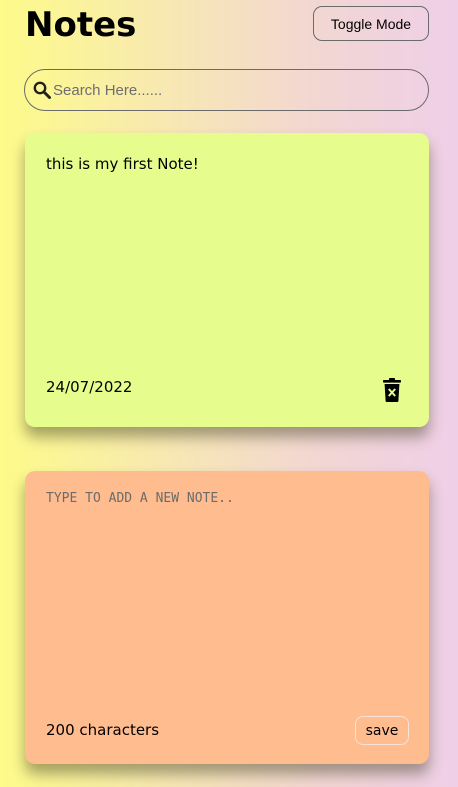 This screenshot has height=787, width=458. What do you see at coordinates (89, 387) in the screenshot?
I see `note-date: 24/07/2022` at bounding box center [89, 387].